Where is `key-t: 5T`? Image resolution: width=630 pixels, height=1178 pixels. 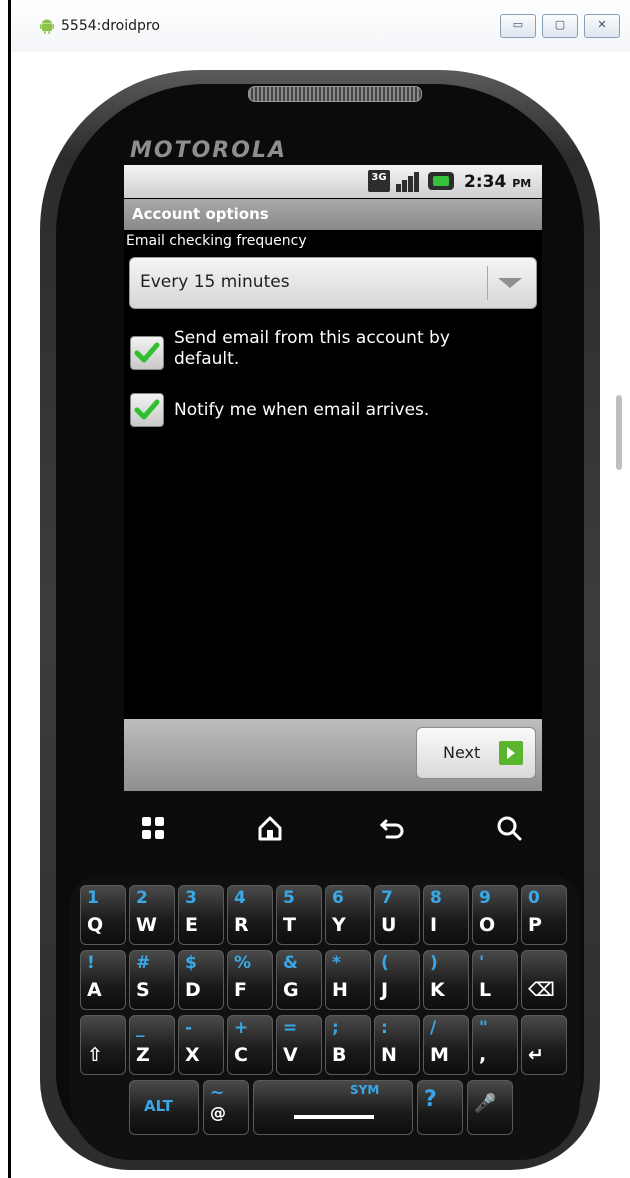 key-t: 5T is located at coordinates (299, 915).